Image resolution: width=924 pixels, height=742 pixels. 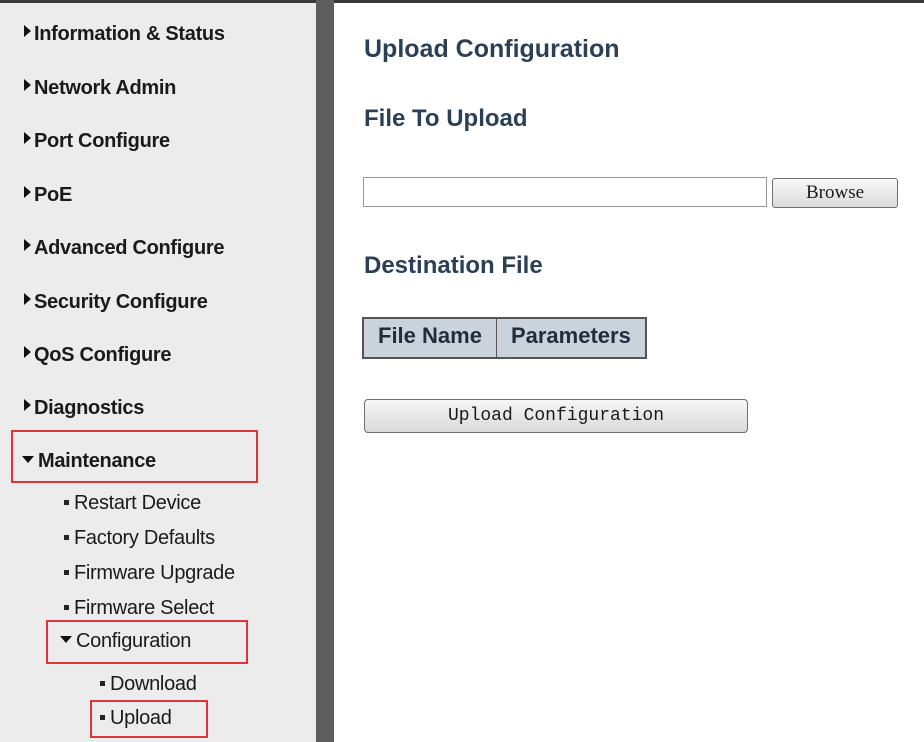 I want to click on sidebar-item-label: Maintenance, so click(x=97, y=461).